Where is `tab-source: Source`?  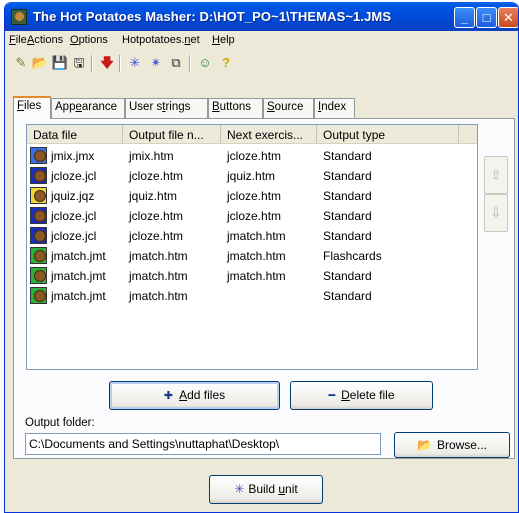 tab-source: Source is located at coordinates (288, 108).